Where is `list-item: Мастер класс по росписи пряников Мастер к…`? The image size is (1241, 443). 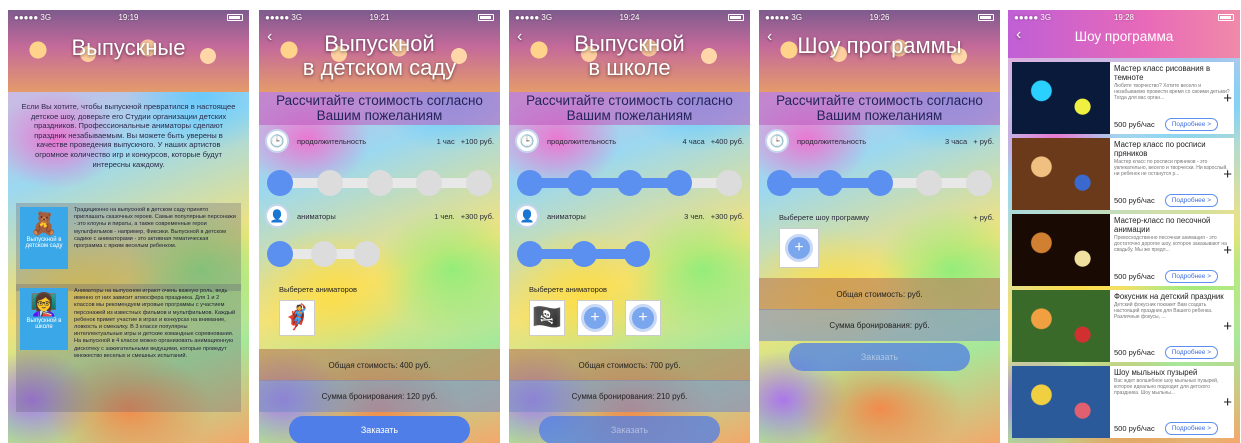 list-item: Мастер класс по росписи пряников Мастер к… is located at coordinates (1123, 174).